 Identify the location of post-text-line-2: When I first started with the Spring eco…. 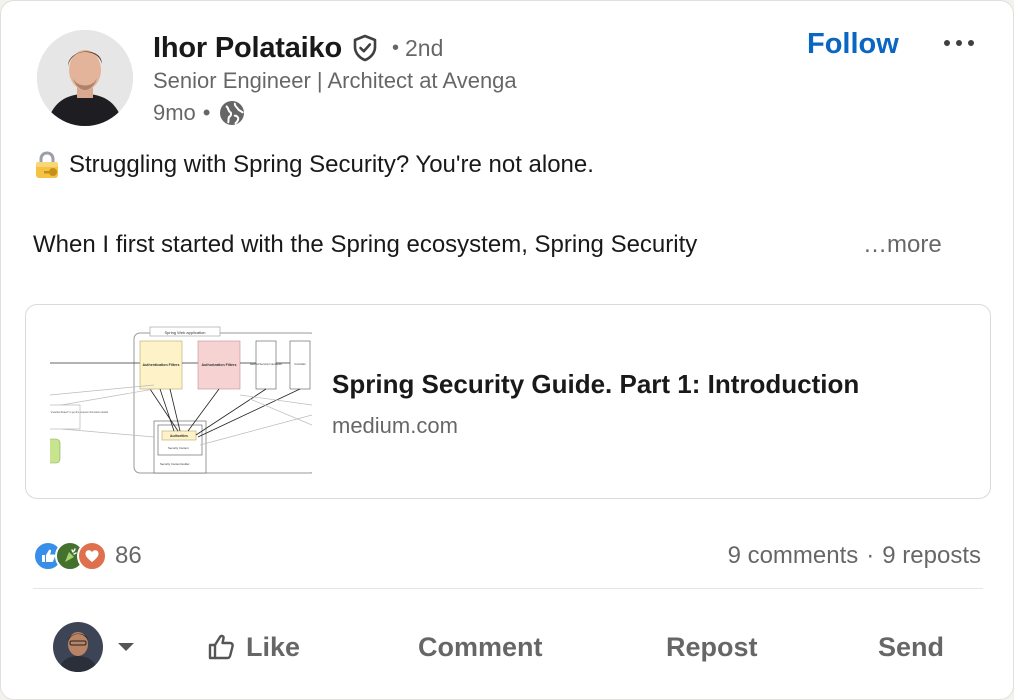
(365, 244).